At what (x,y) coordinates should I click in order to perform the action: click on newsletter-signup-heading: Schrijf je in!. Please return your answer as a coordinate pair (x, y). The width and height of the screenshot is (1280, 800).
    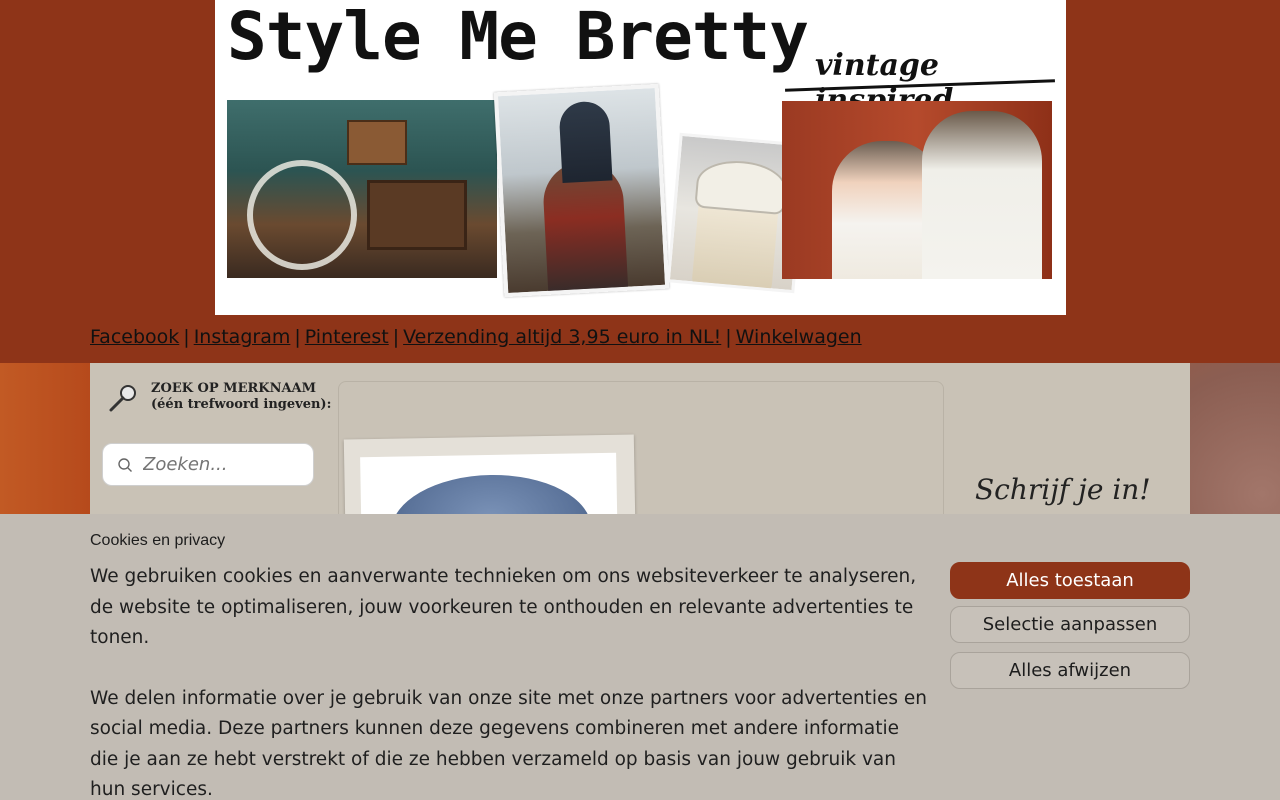
    Looking at the image, I should click on (1063, 489).